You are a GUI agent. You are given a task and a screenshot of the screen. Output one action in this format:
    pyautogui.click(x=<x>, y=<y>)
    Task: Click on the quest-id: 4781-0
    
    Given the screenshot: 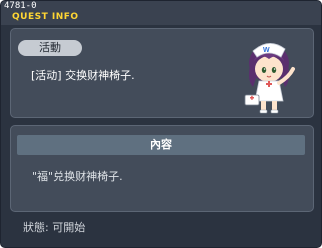 What is the action you would take?
    pyautogui.click(x=20, y=6)
    